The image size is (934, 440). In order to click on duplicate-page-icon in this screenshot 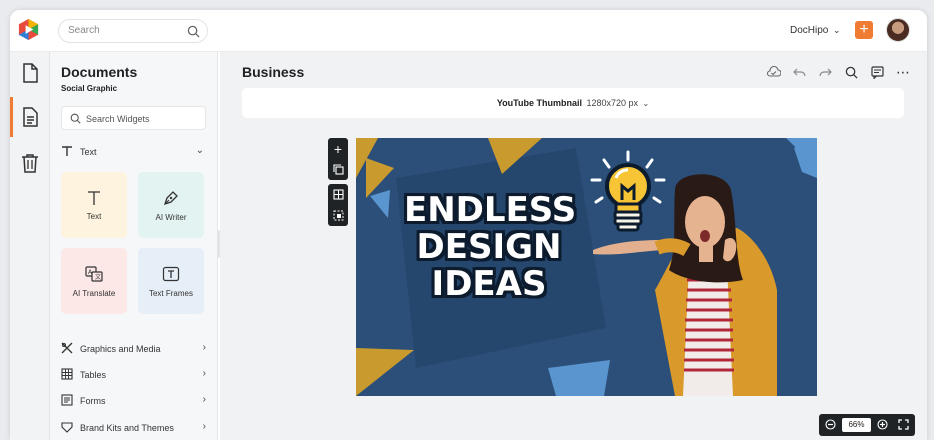, I will do `click(338, 169)`.